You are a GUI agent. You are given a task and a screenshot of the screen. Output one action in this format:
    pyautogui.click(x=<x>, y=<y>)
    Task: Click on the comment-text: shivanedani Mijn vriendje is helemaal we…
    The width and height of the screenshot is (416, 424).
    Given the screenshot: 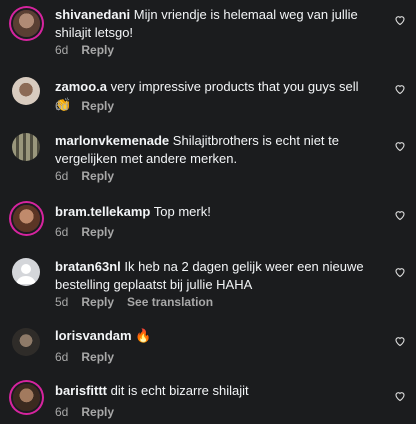 What is the action you would take?
    pyautogui.click(x=215, y=24)
    